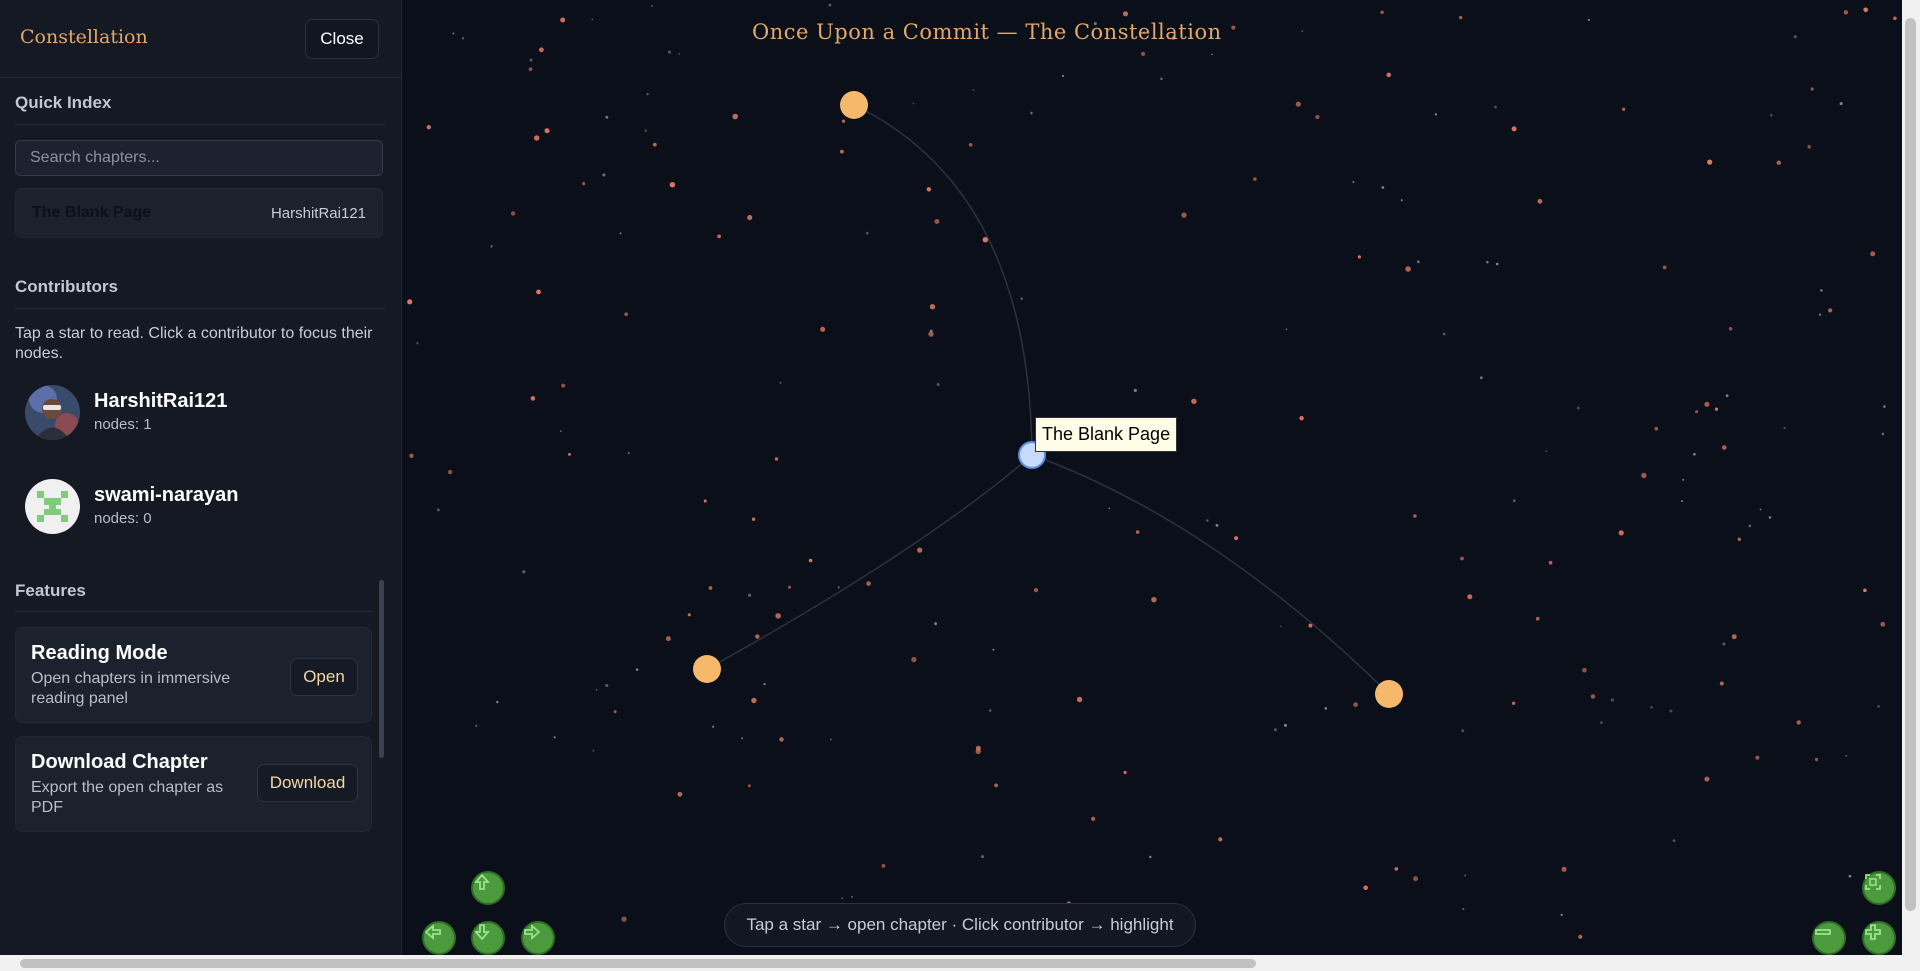 This screenshot has width=1920, height=971. What do you see at coordinates (199, 158) in the screenshot?
I see `search-input` at bounding box center [199, 158].